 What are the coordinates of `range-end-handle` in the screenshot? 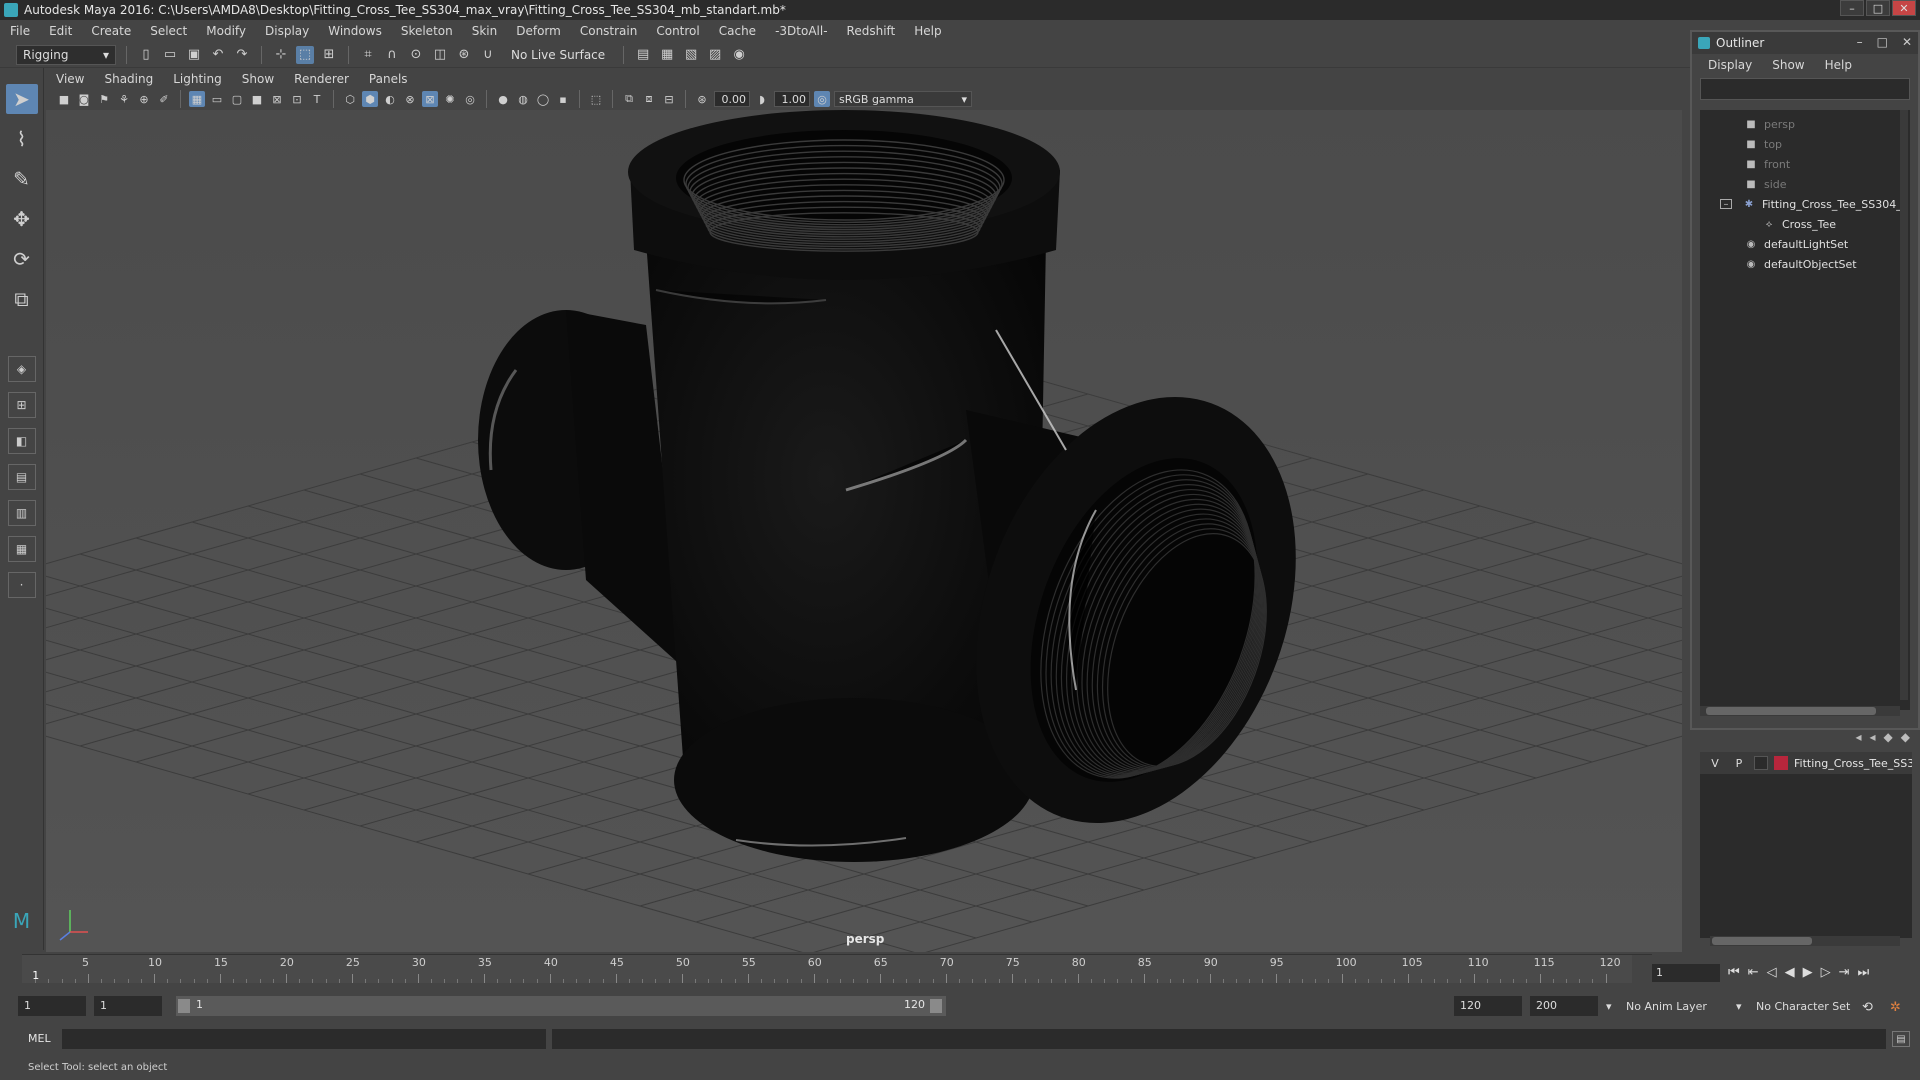 It's located at (936, 1006).